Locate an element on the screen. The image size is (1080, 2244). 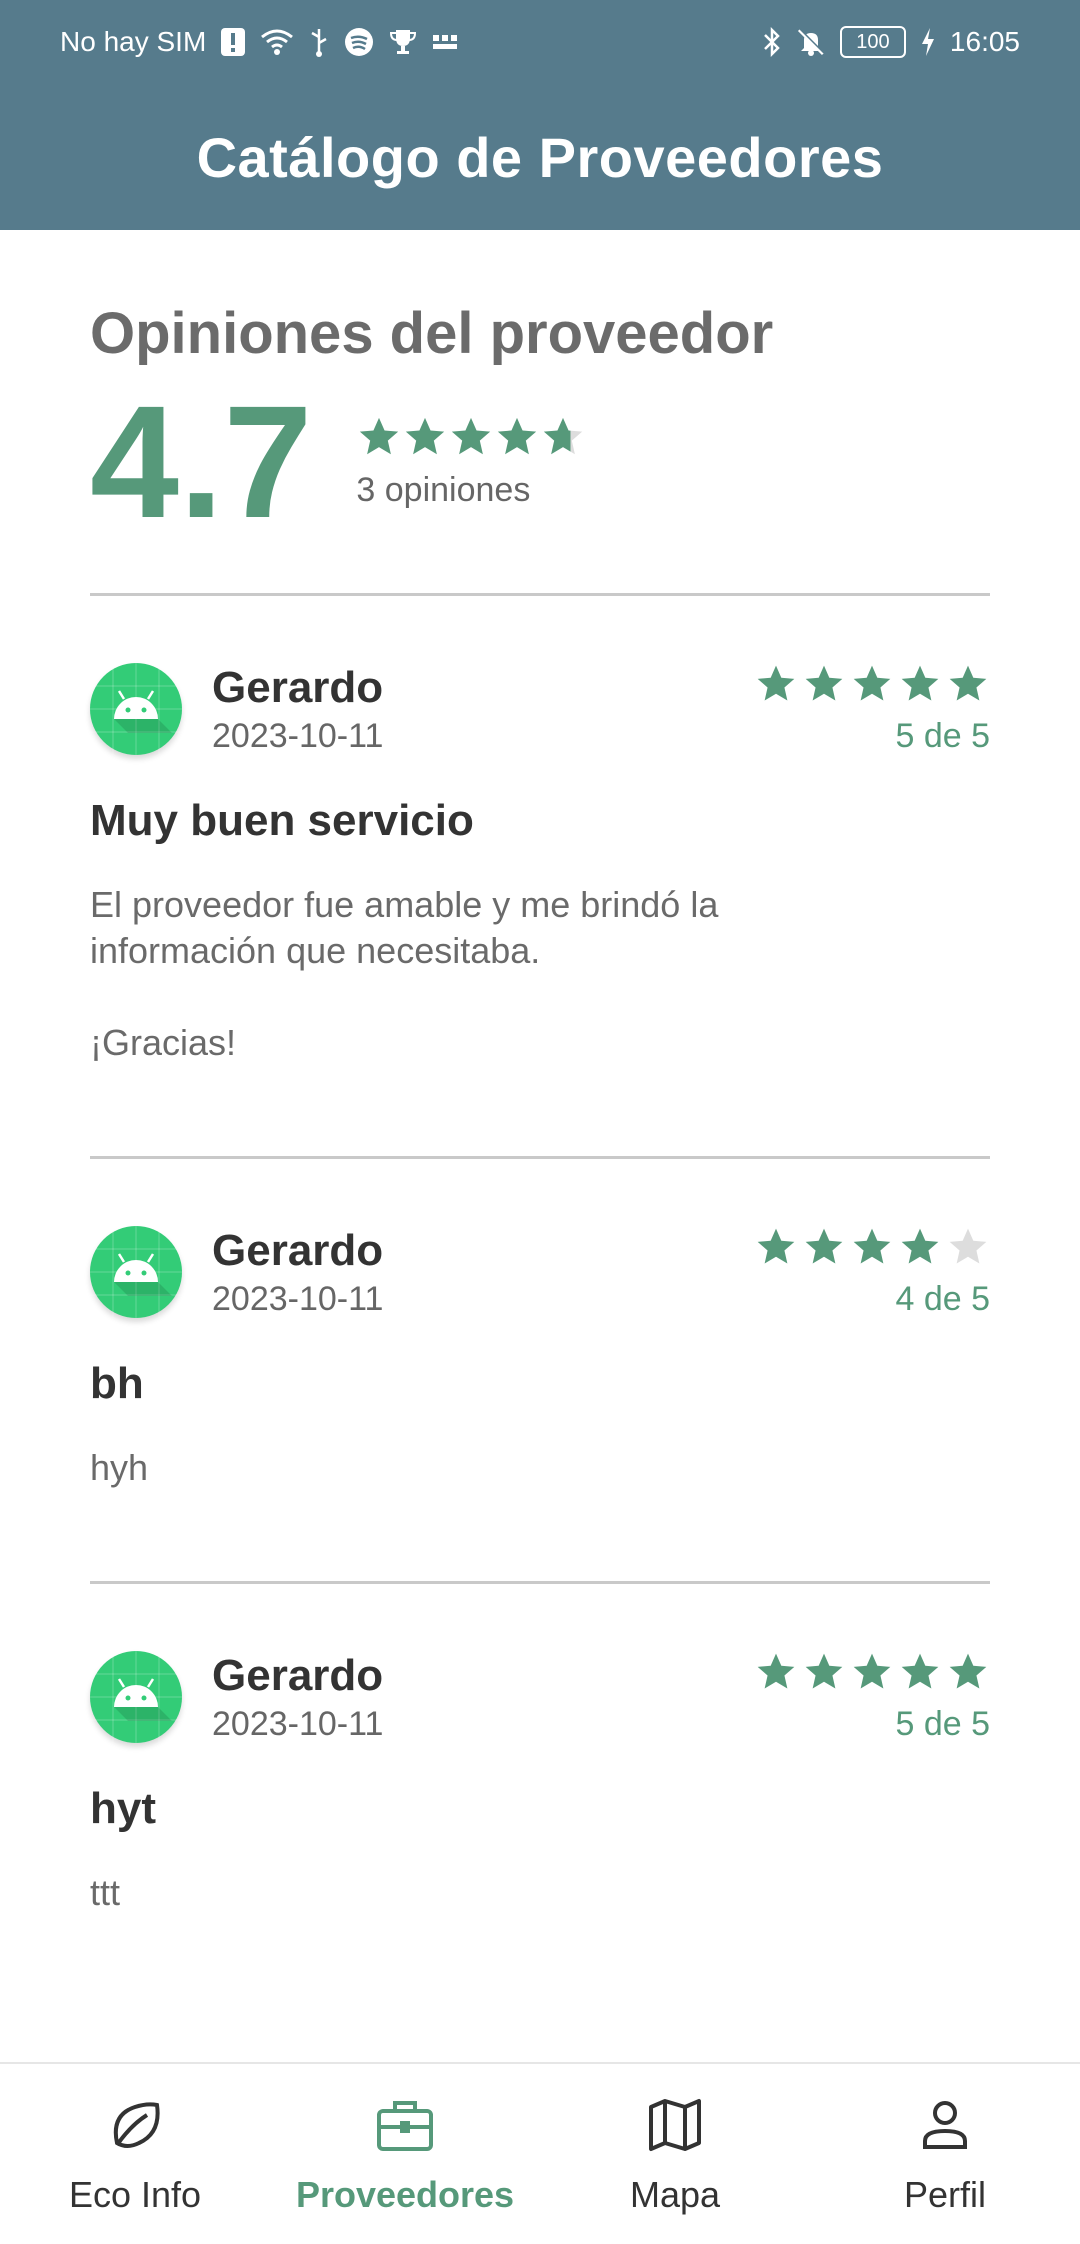
map-icon is located at coordinates (675, 2127).